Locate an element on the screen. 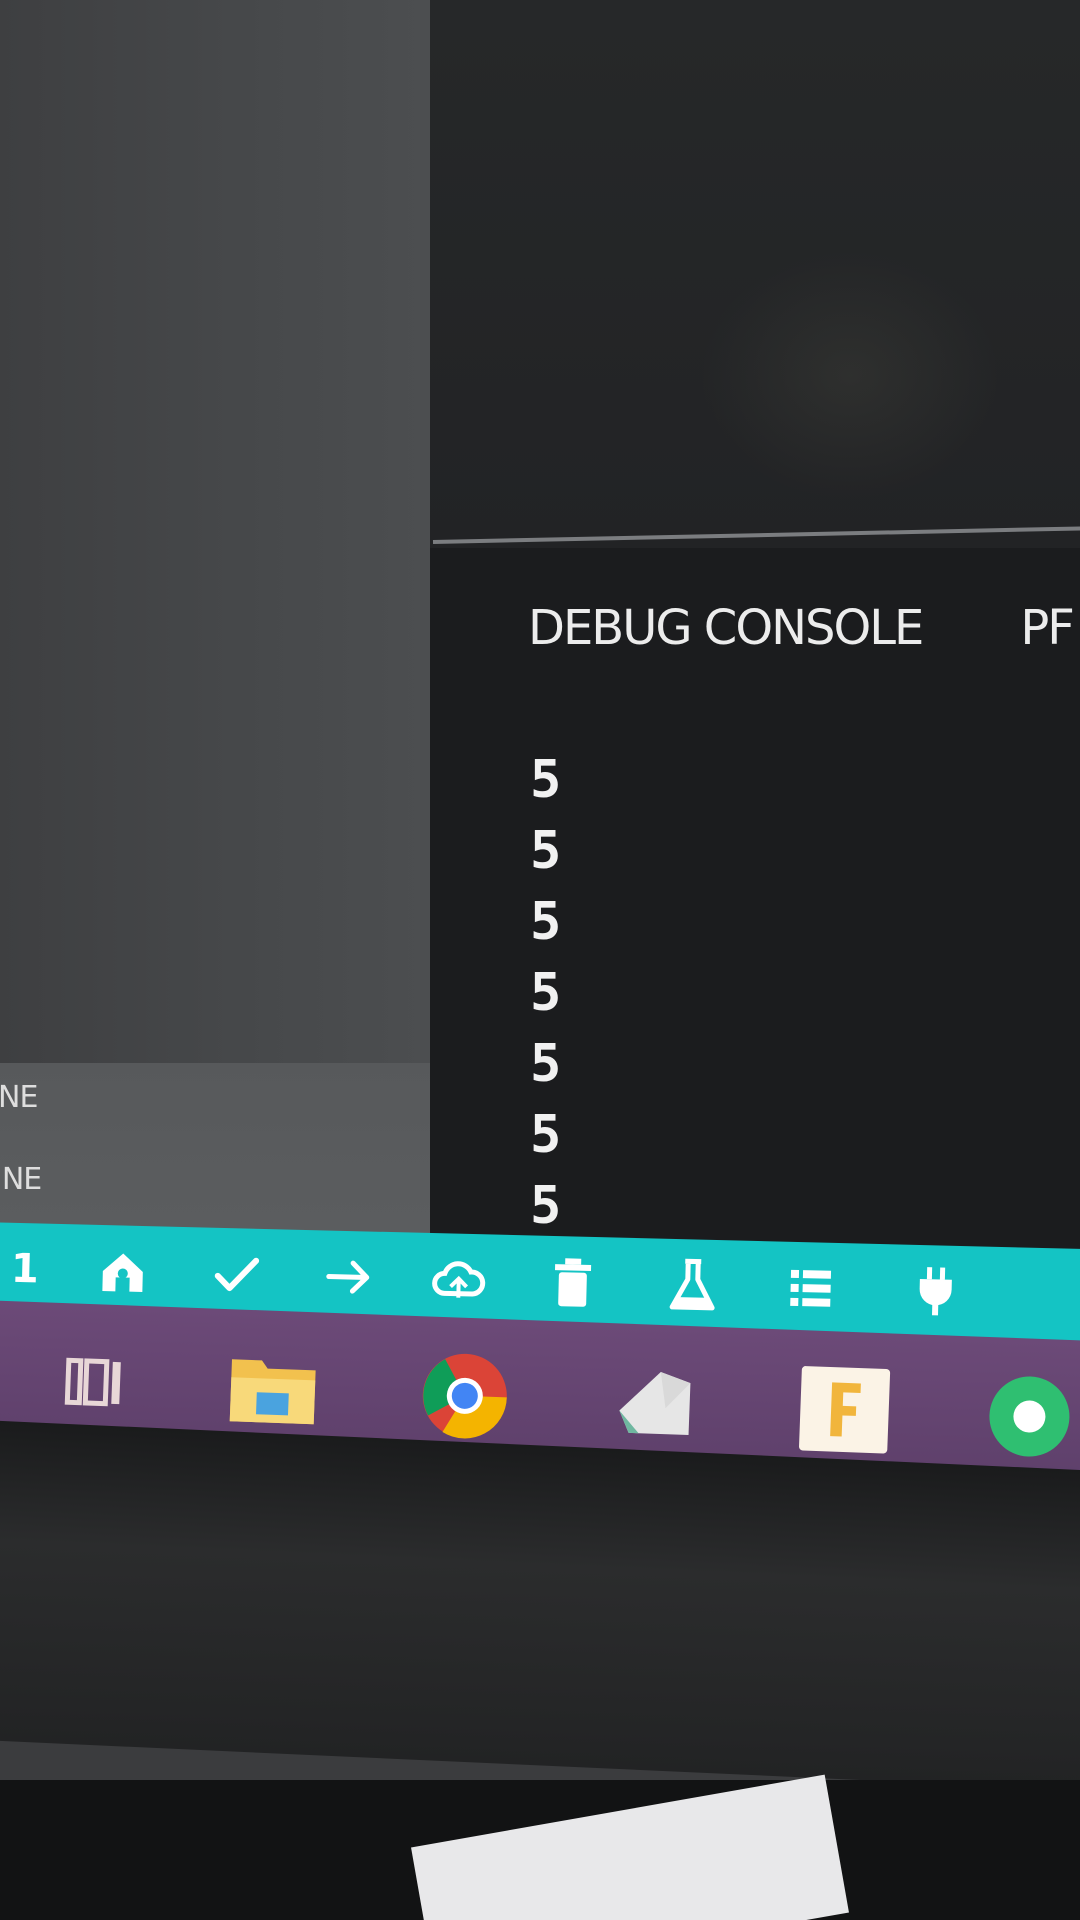 This screenshot has height=1920, width=1080. sidebar-section-label: INE is located at coordinates (21, 1179).